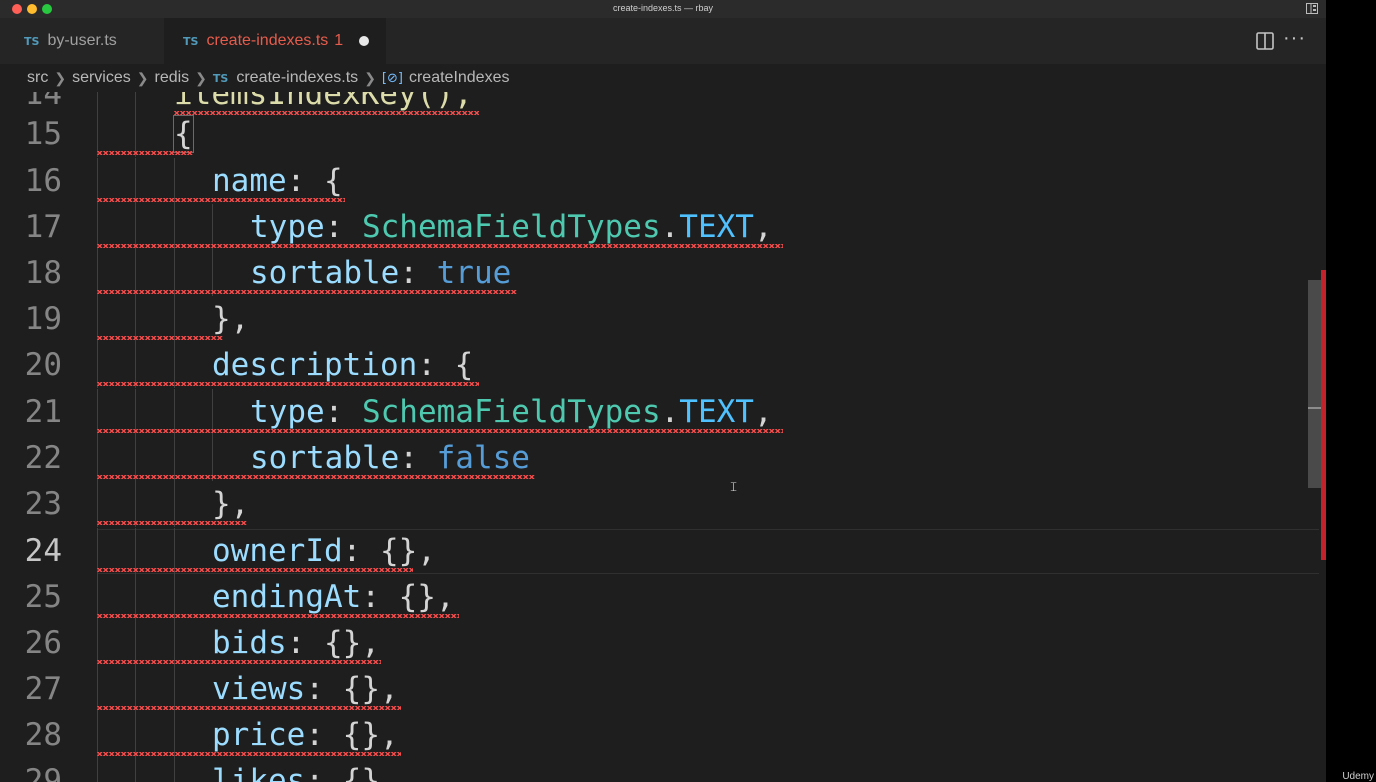 Image resolution: width=1376 pixels, height=782 pixels. I want to click on code-token: ownerId, so click(277, 551).